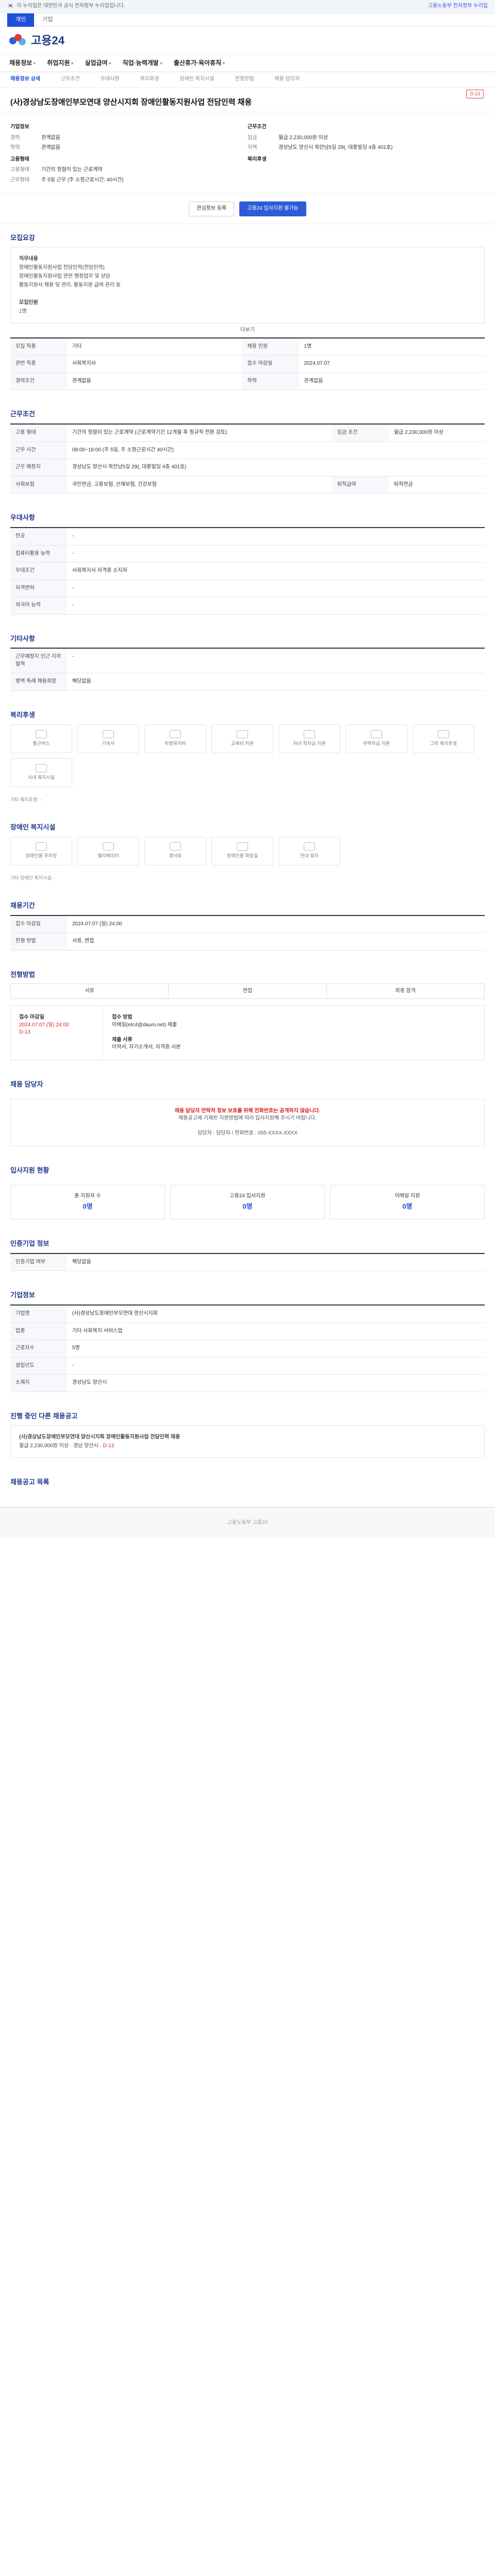  Describe the element at coordinates (38, 1262) in the screenshot. I see `cert-key: 인증기업 여부` at that location.